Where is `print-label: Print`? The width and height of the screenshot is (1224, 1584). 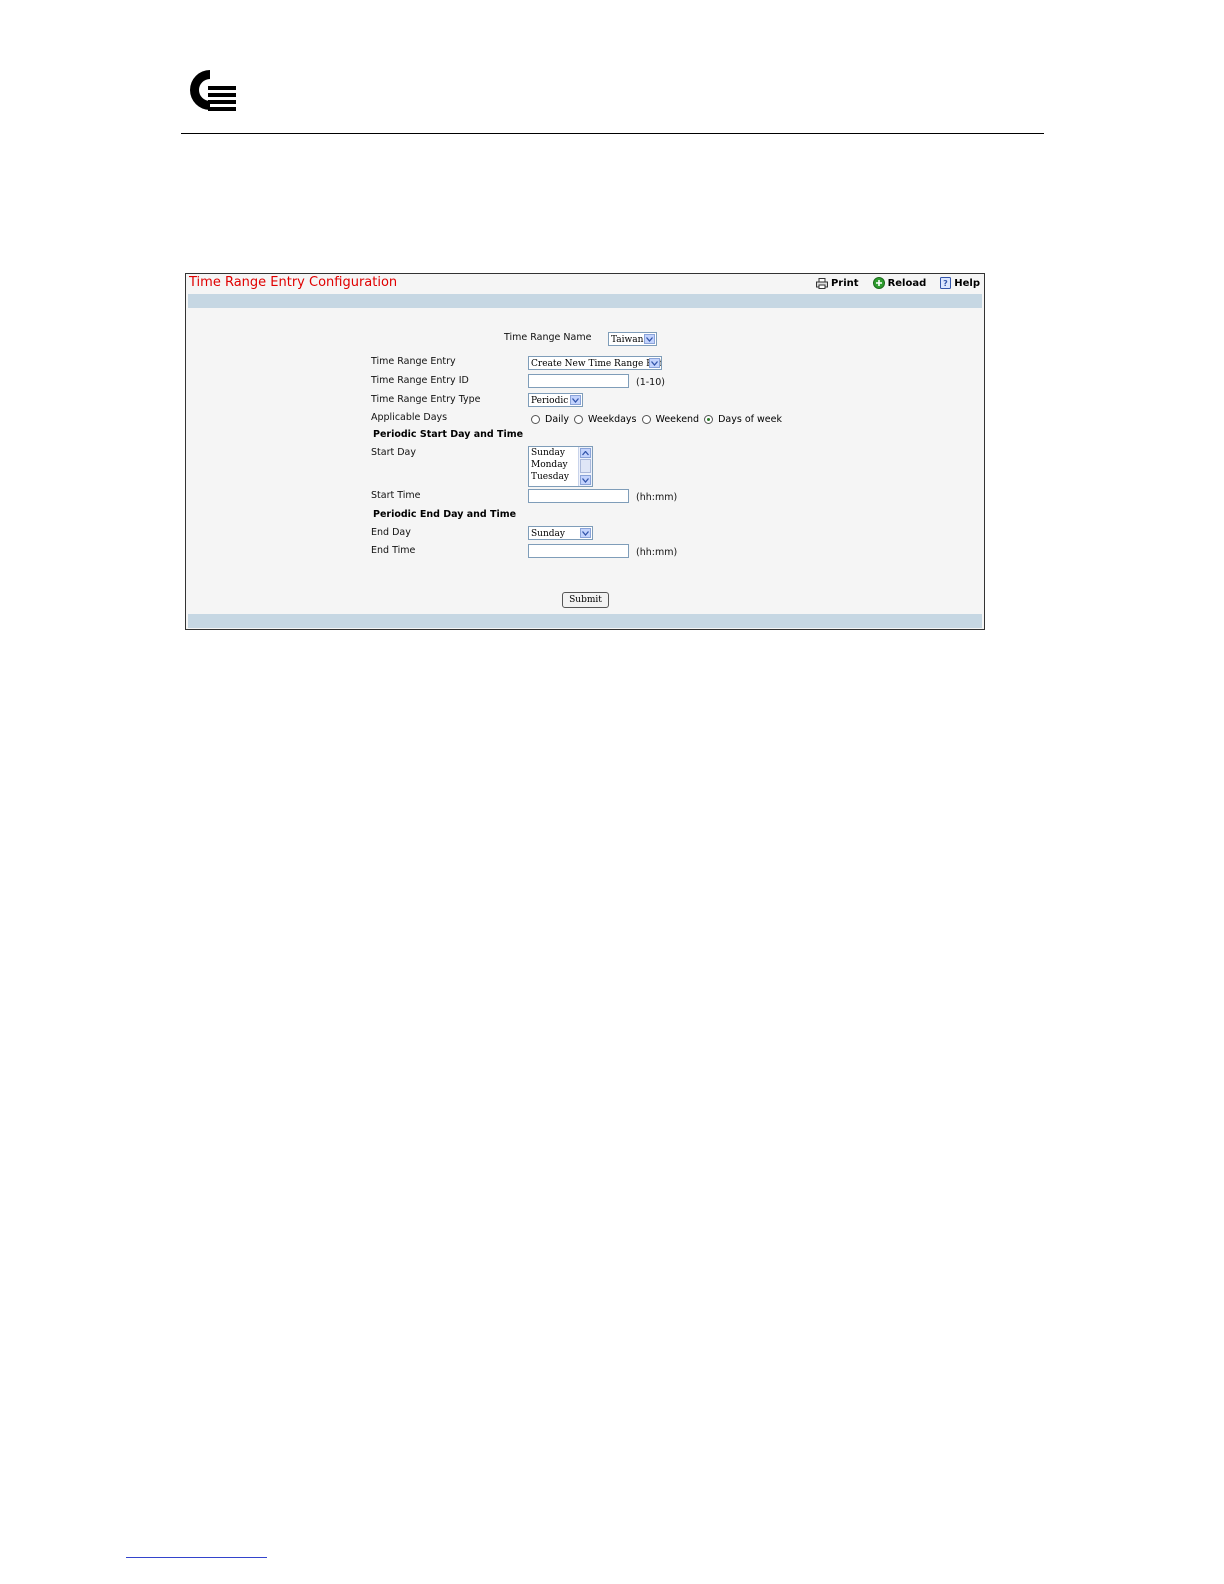
print-label: Print is located at coordinates (844, 283).